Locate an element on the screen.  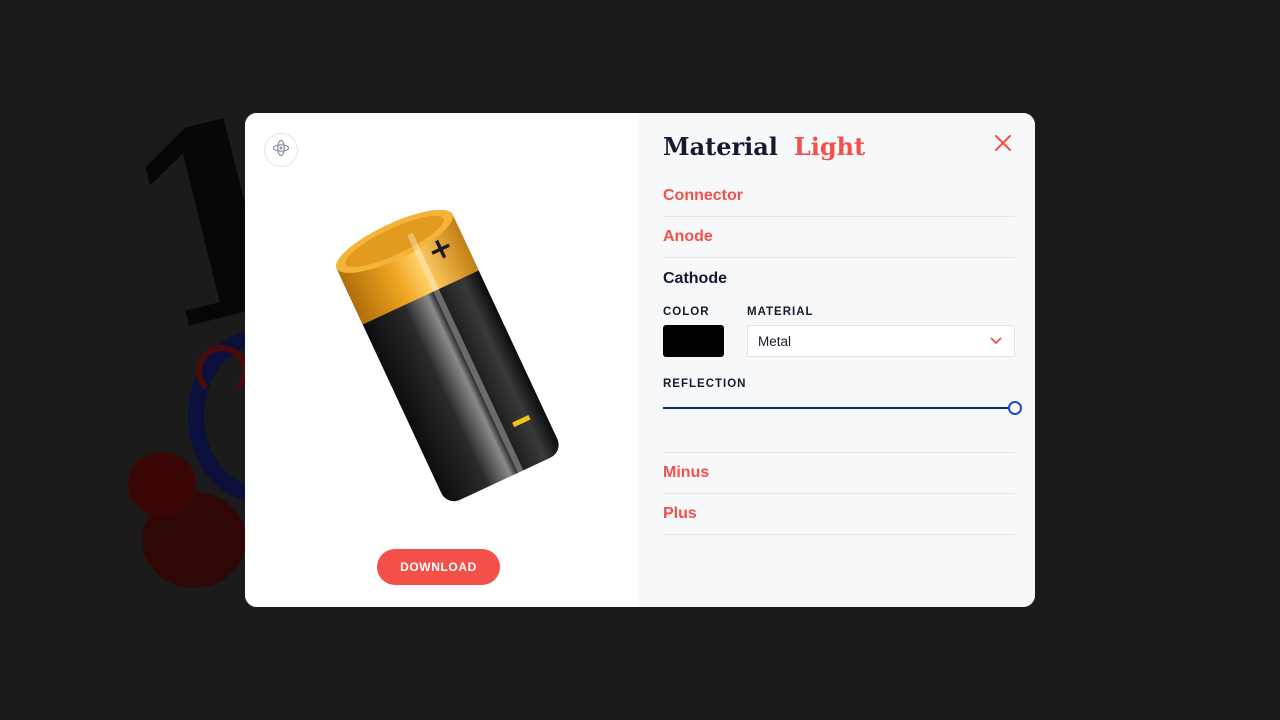
color-swatch is located at coordinates (693, 341).